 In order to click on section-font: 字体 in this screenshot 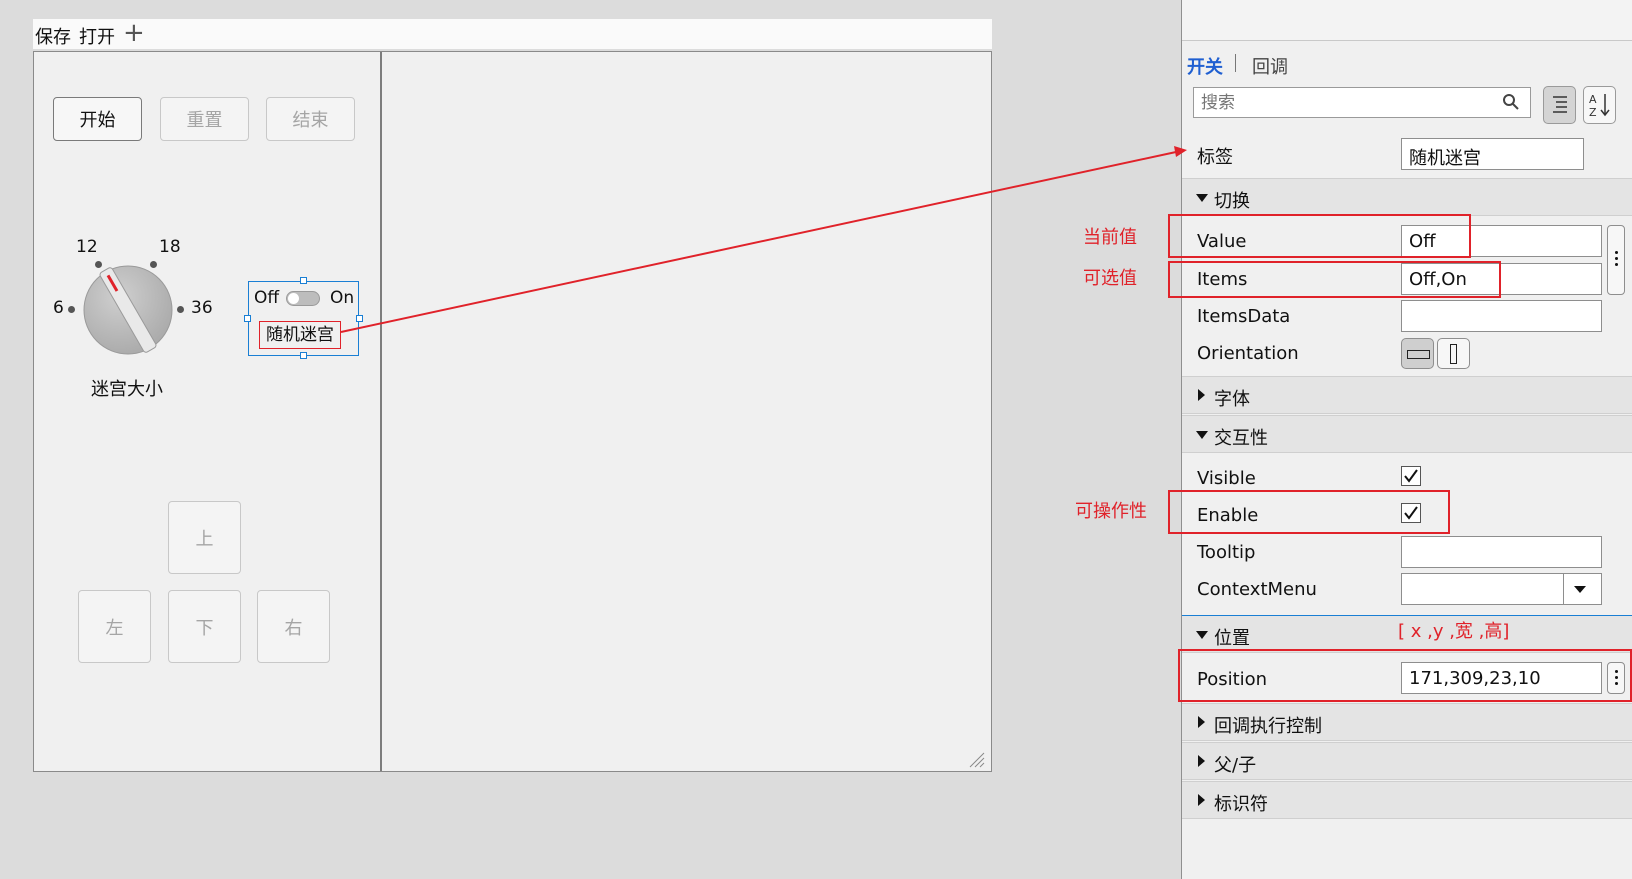, I will do `click(1407, 395)`.